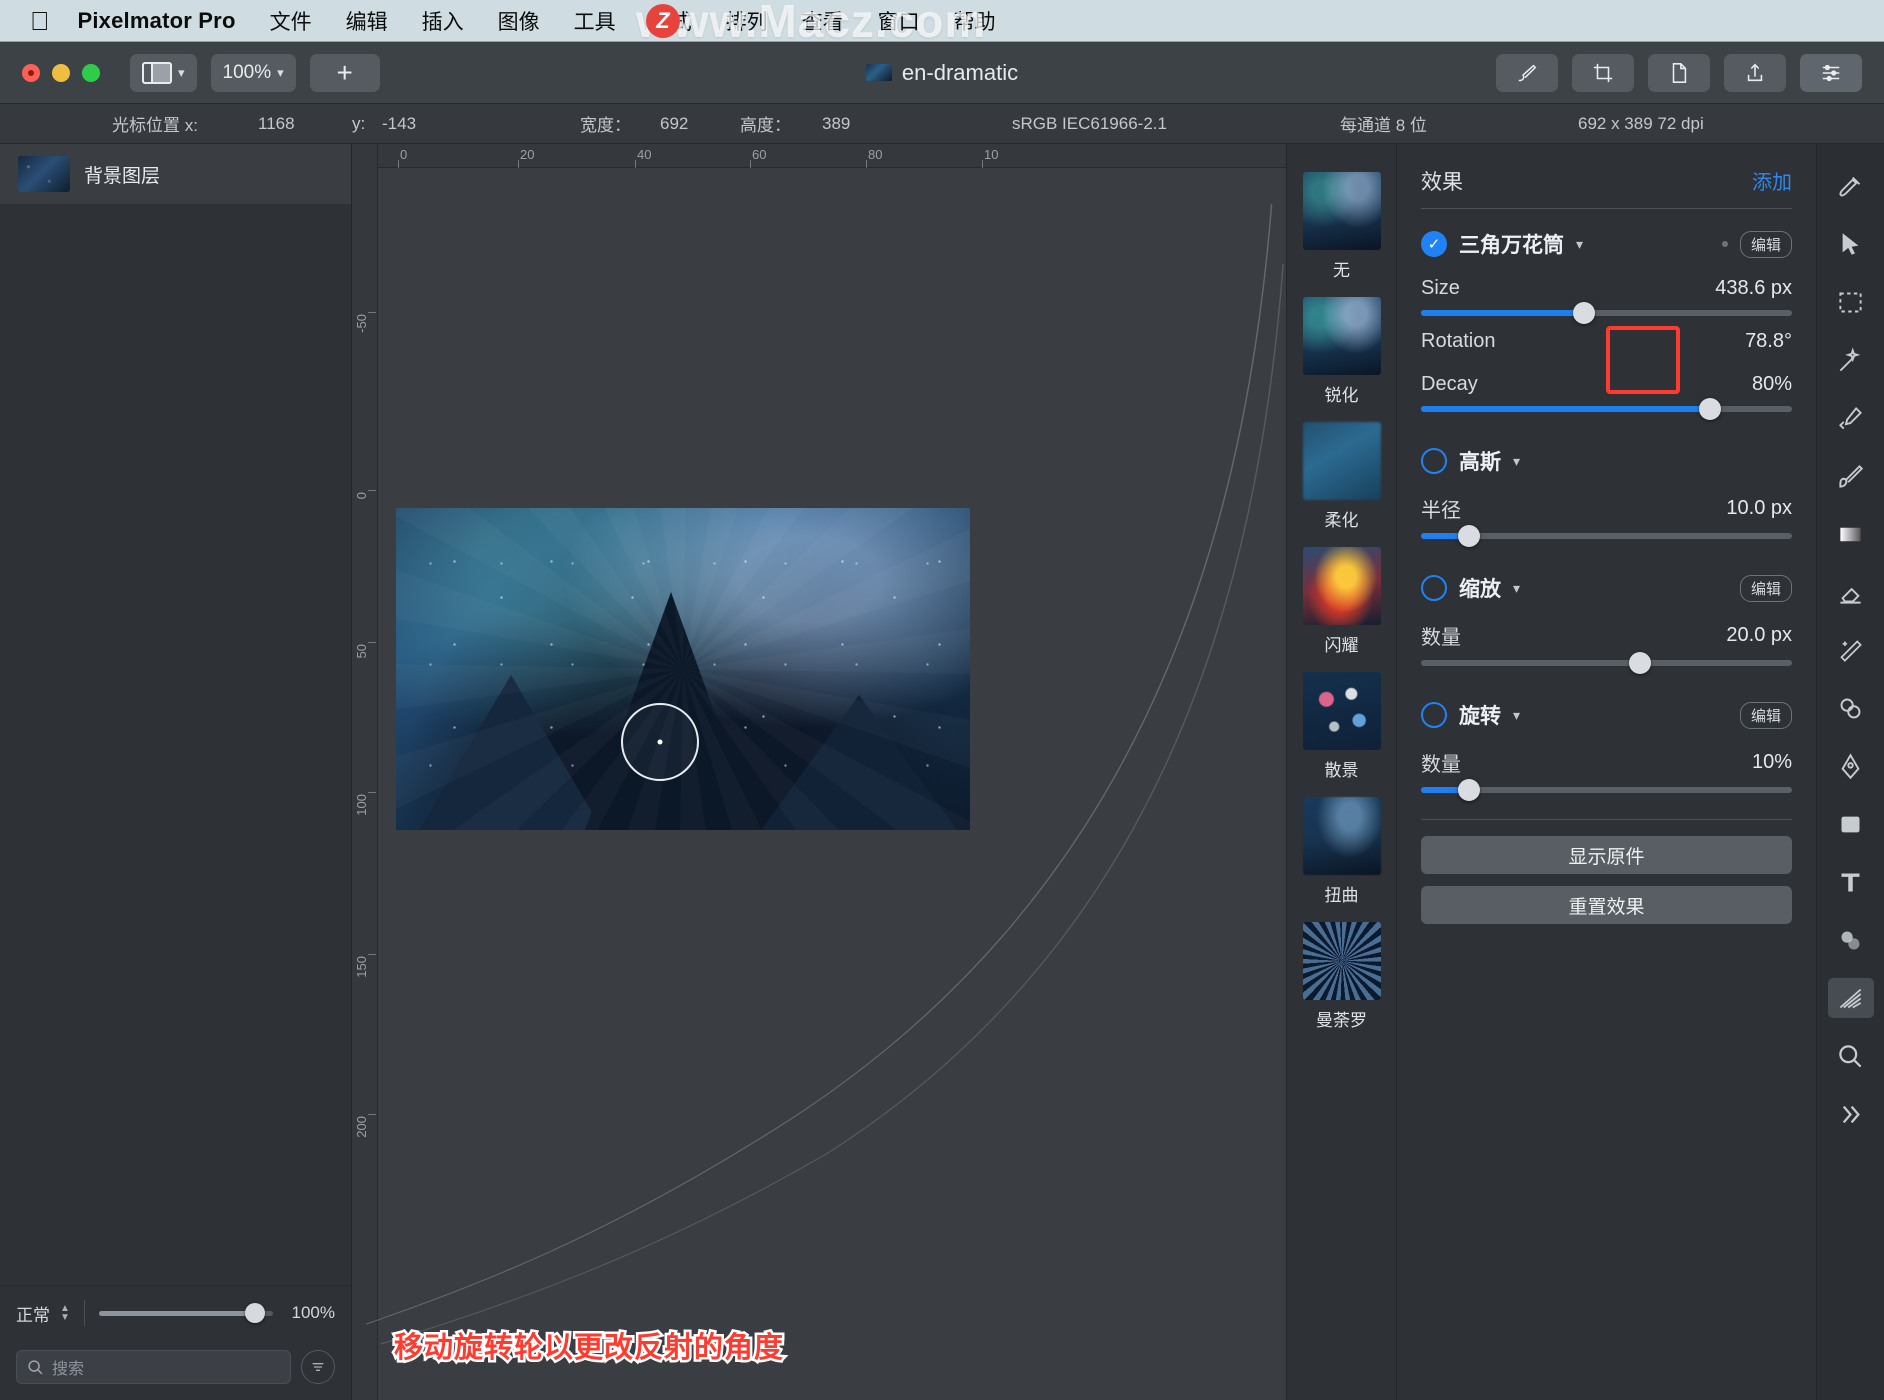 Image resolution: width=1884 pixels, height=1400 pixels. What do you see at coordinates (1341, 726) in the screenshot?
I see `effect-preset-bokeh: 散景` at bounding box center [1341, 726].